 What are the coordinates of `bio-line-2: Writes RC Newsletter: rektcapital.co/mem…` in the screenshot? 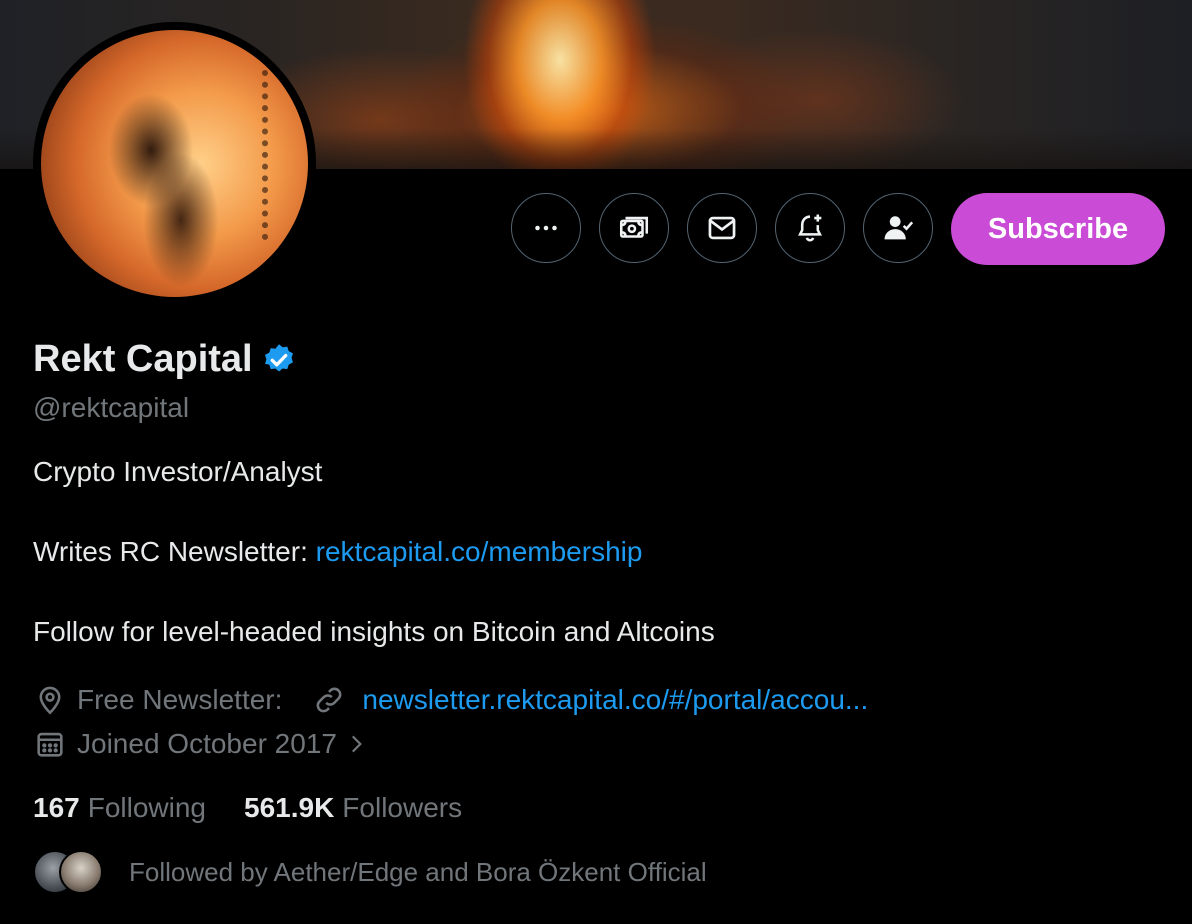 It's located at (337, 552).